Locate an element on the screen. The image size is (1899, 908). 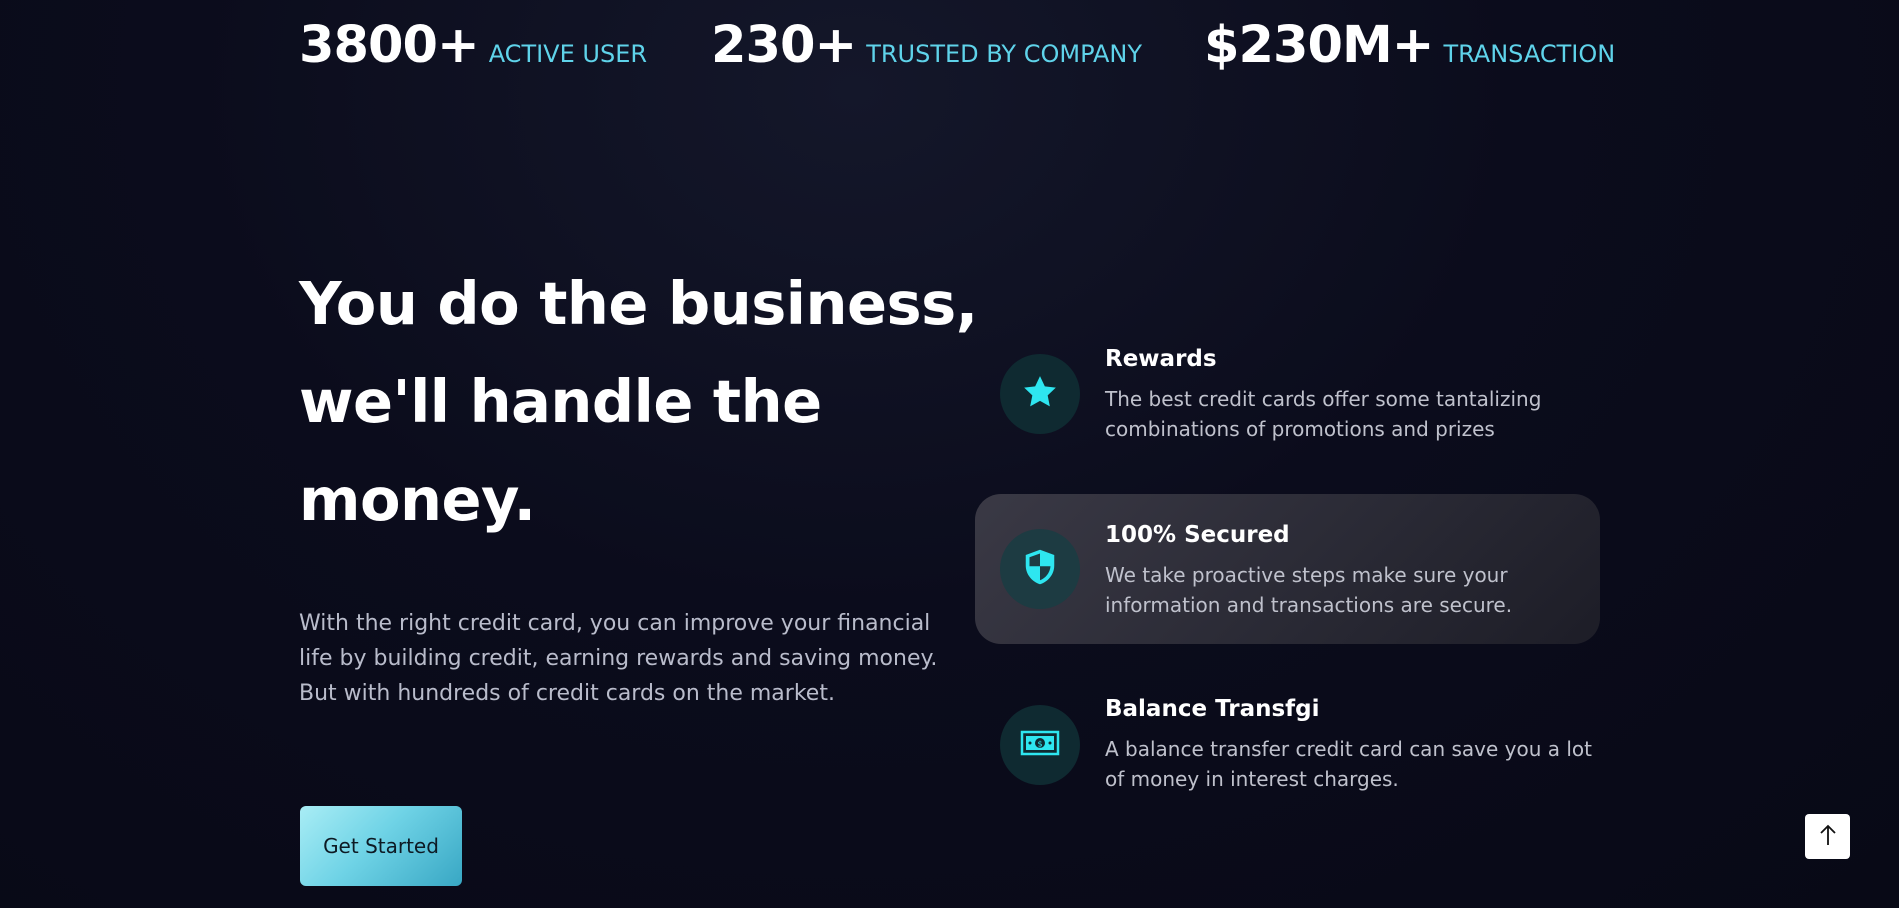
shield-icon is located at coordinates (1040, 569).